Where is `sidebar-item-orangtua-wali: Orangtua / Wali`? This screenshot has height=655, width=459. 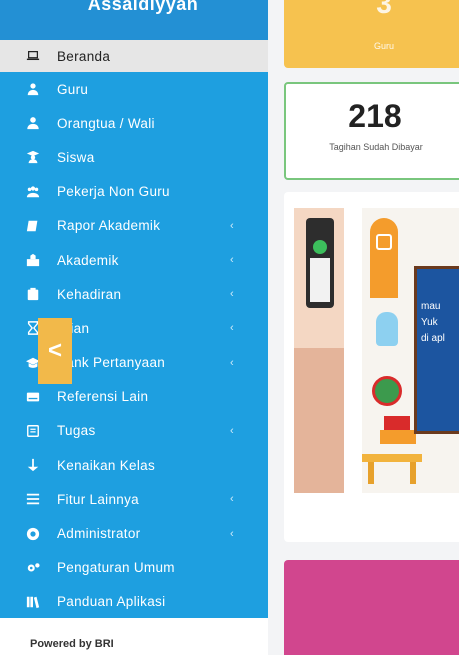
sidebar-item-orangtua-wali: Orangtua / Wali is located at coordinates (134, 123).